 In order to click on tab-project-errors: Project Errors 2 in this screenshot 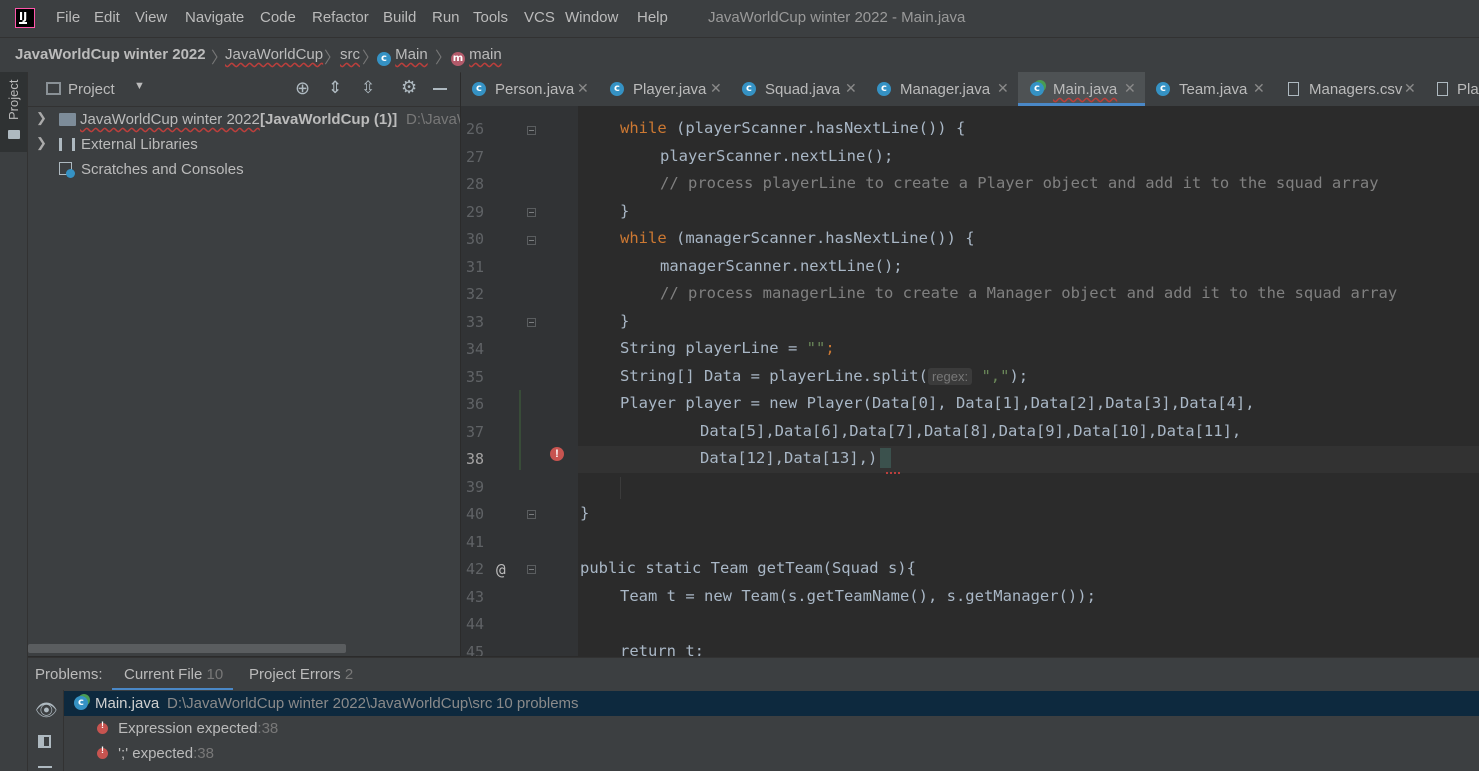, I will do `click(301, 674)`.